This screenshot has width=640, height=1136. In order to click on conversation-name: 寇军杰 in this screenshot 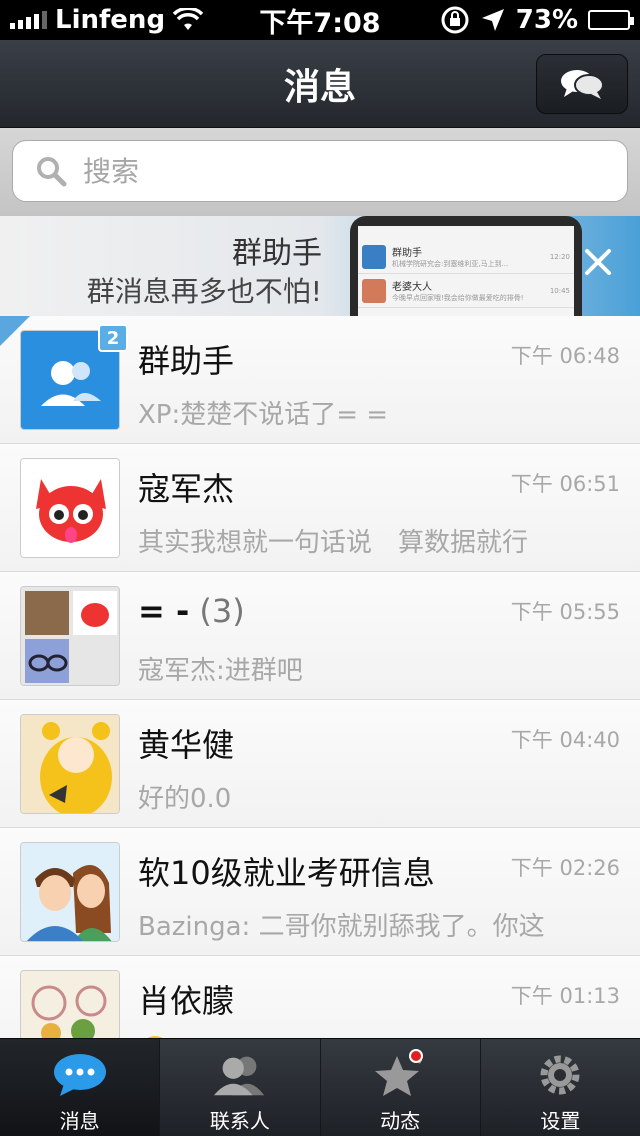, I will do `click(186, 487)`.